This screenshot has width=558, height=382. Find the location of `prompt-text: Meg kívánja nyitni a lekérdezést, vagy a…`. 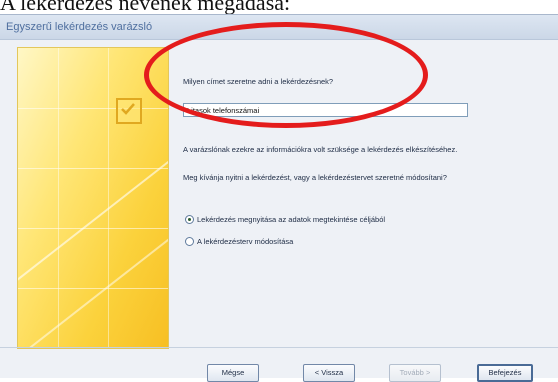

prompt-text: Meg kívánja nyitni a lekérdezést, vagy a… is located at coordinates (315, 177).